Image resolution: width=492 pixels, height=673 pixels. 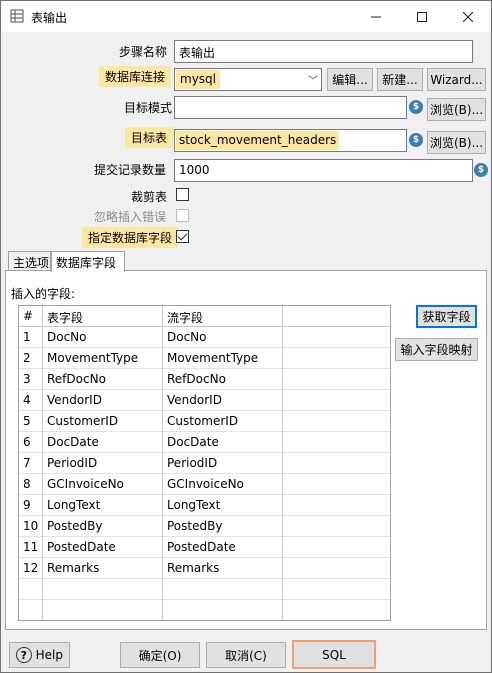 What do you see at coordinates (103, 379) in the screenshot?
I see `table-field-cell: RefDocNo` at bounding box center [103, 379].